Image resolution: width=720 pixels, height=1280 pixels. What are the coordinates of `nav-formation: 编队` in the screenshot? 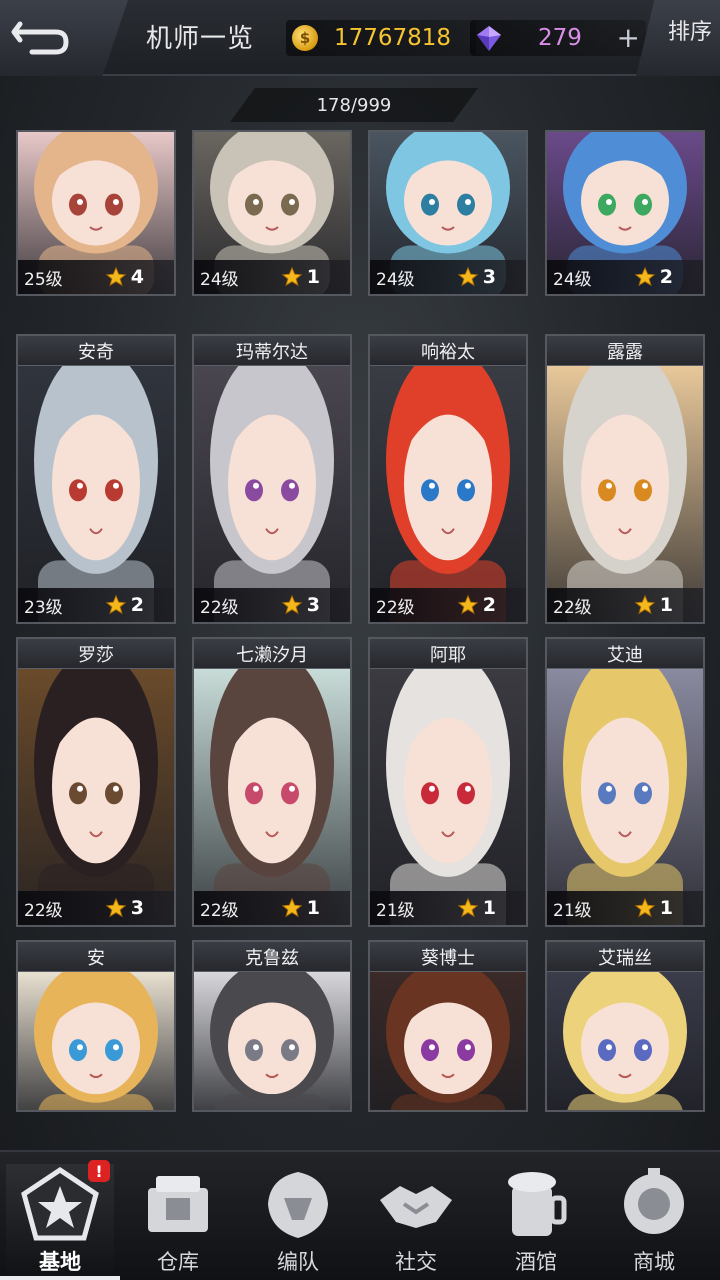 It's located at (298, 1222).